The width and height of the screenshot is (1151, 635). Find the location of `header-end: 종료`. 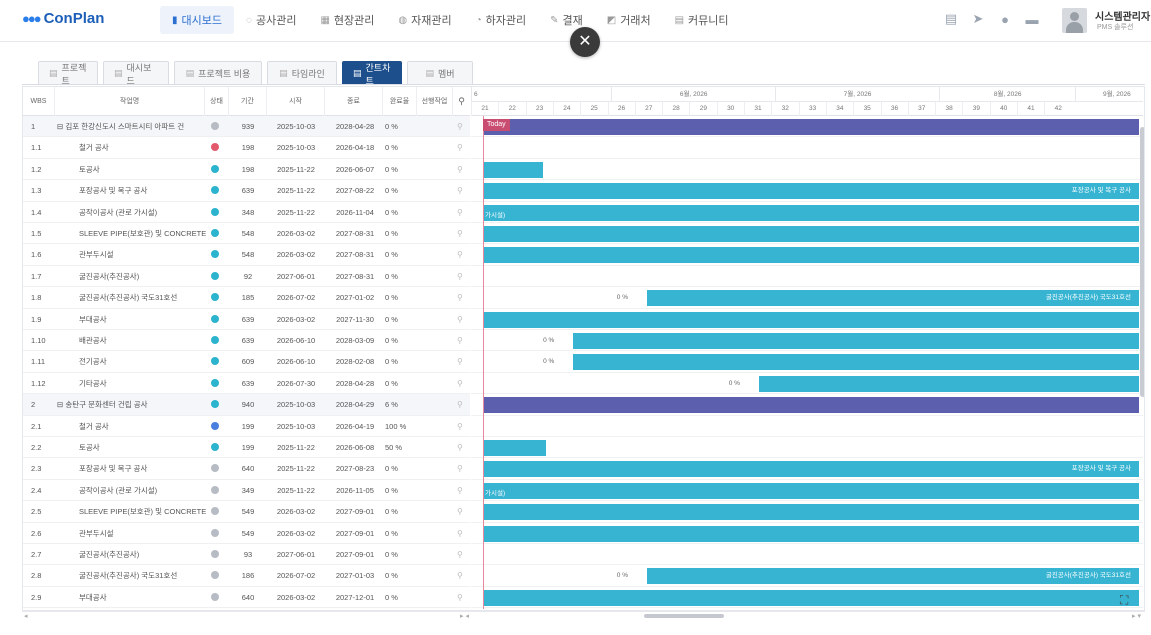

header-end: 종료 is located at coordinates (354, 101).